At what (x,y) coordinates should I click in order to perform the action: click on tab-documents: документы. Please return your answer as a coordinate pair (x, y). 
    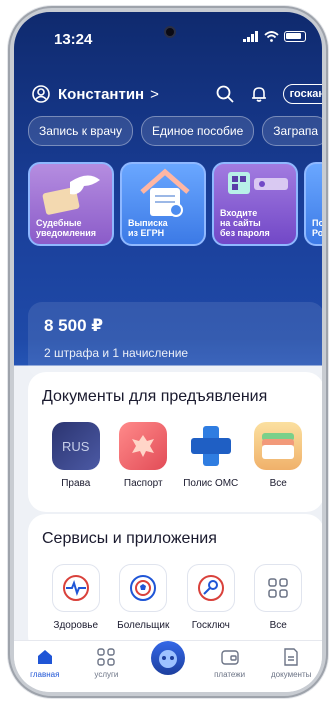
    Looking at the image, I should click on (291, 666).